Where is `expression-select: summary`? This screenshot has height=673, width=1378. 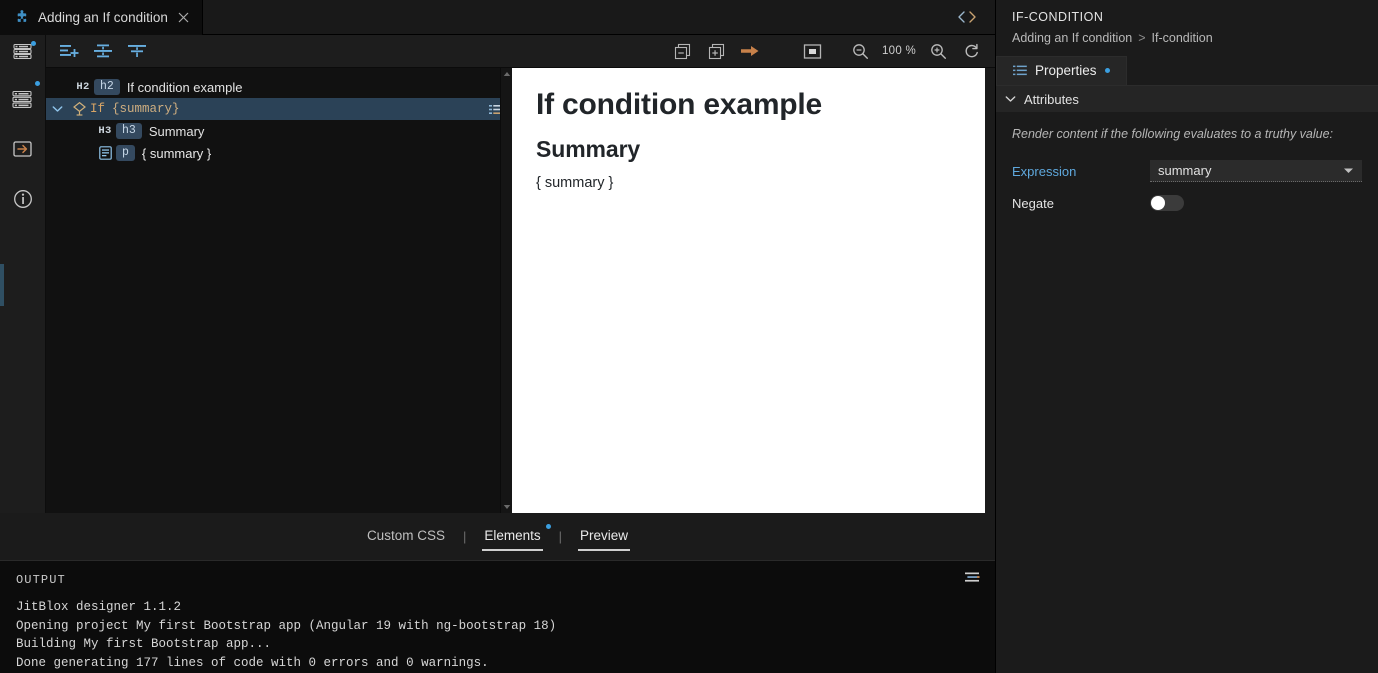 expression-select: summary is located at coordinates (1256, 171).